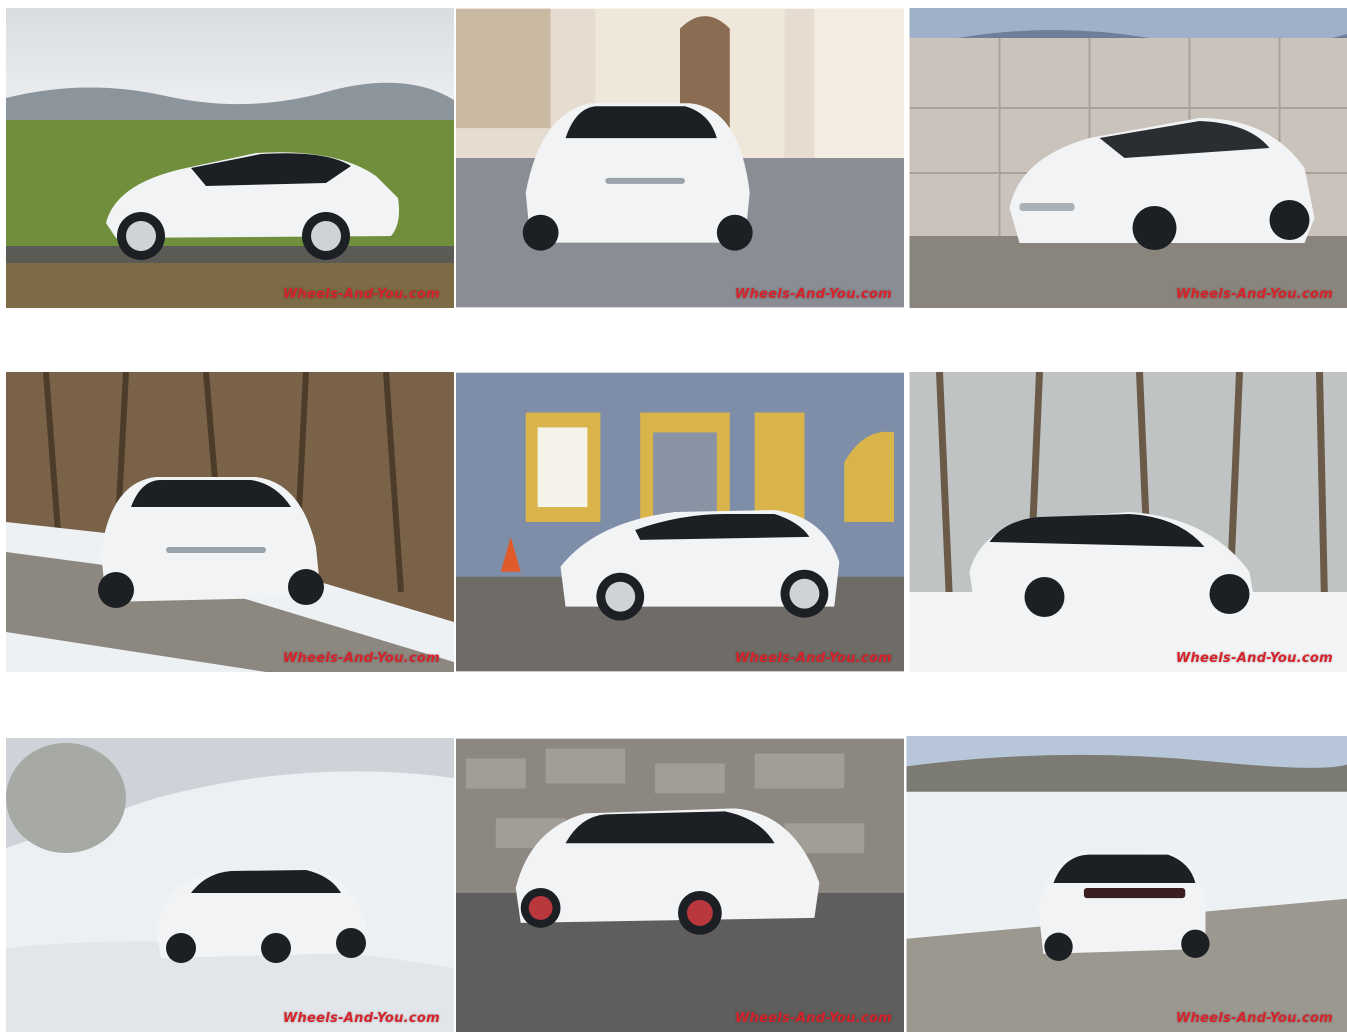  I want to click on car-photo-snowy-forest-road, so click(230, 522).